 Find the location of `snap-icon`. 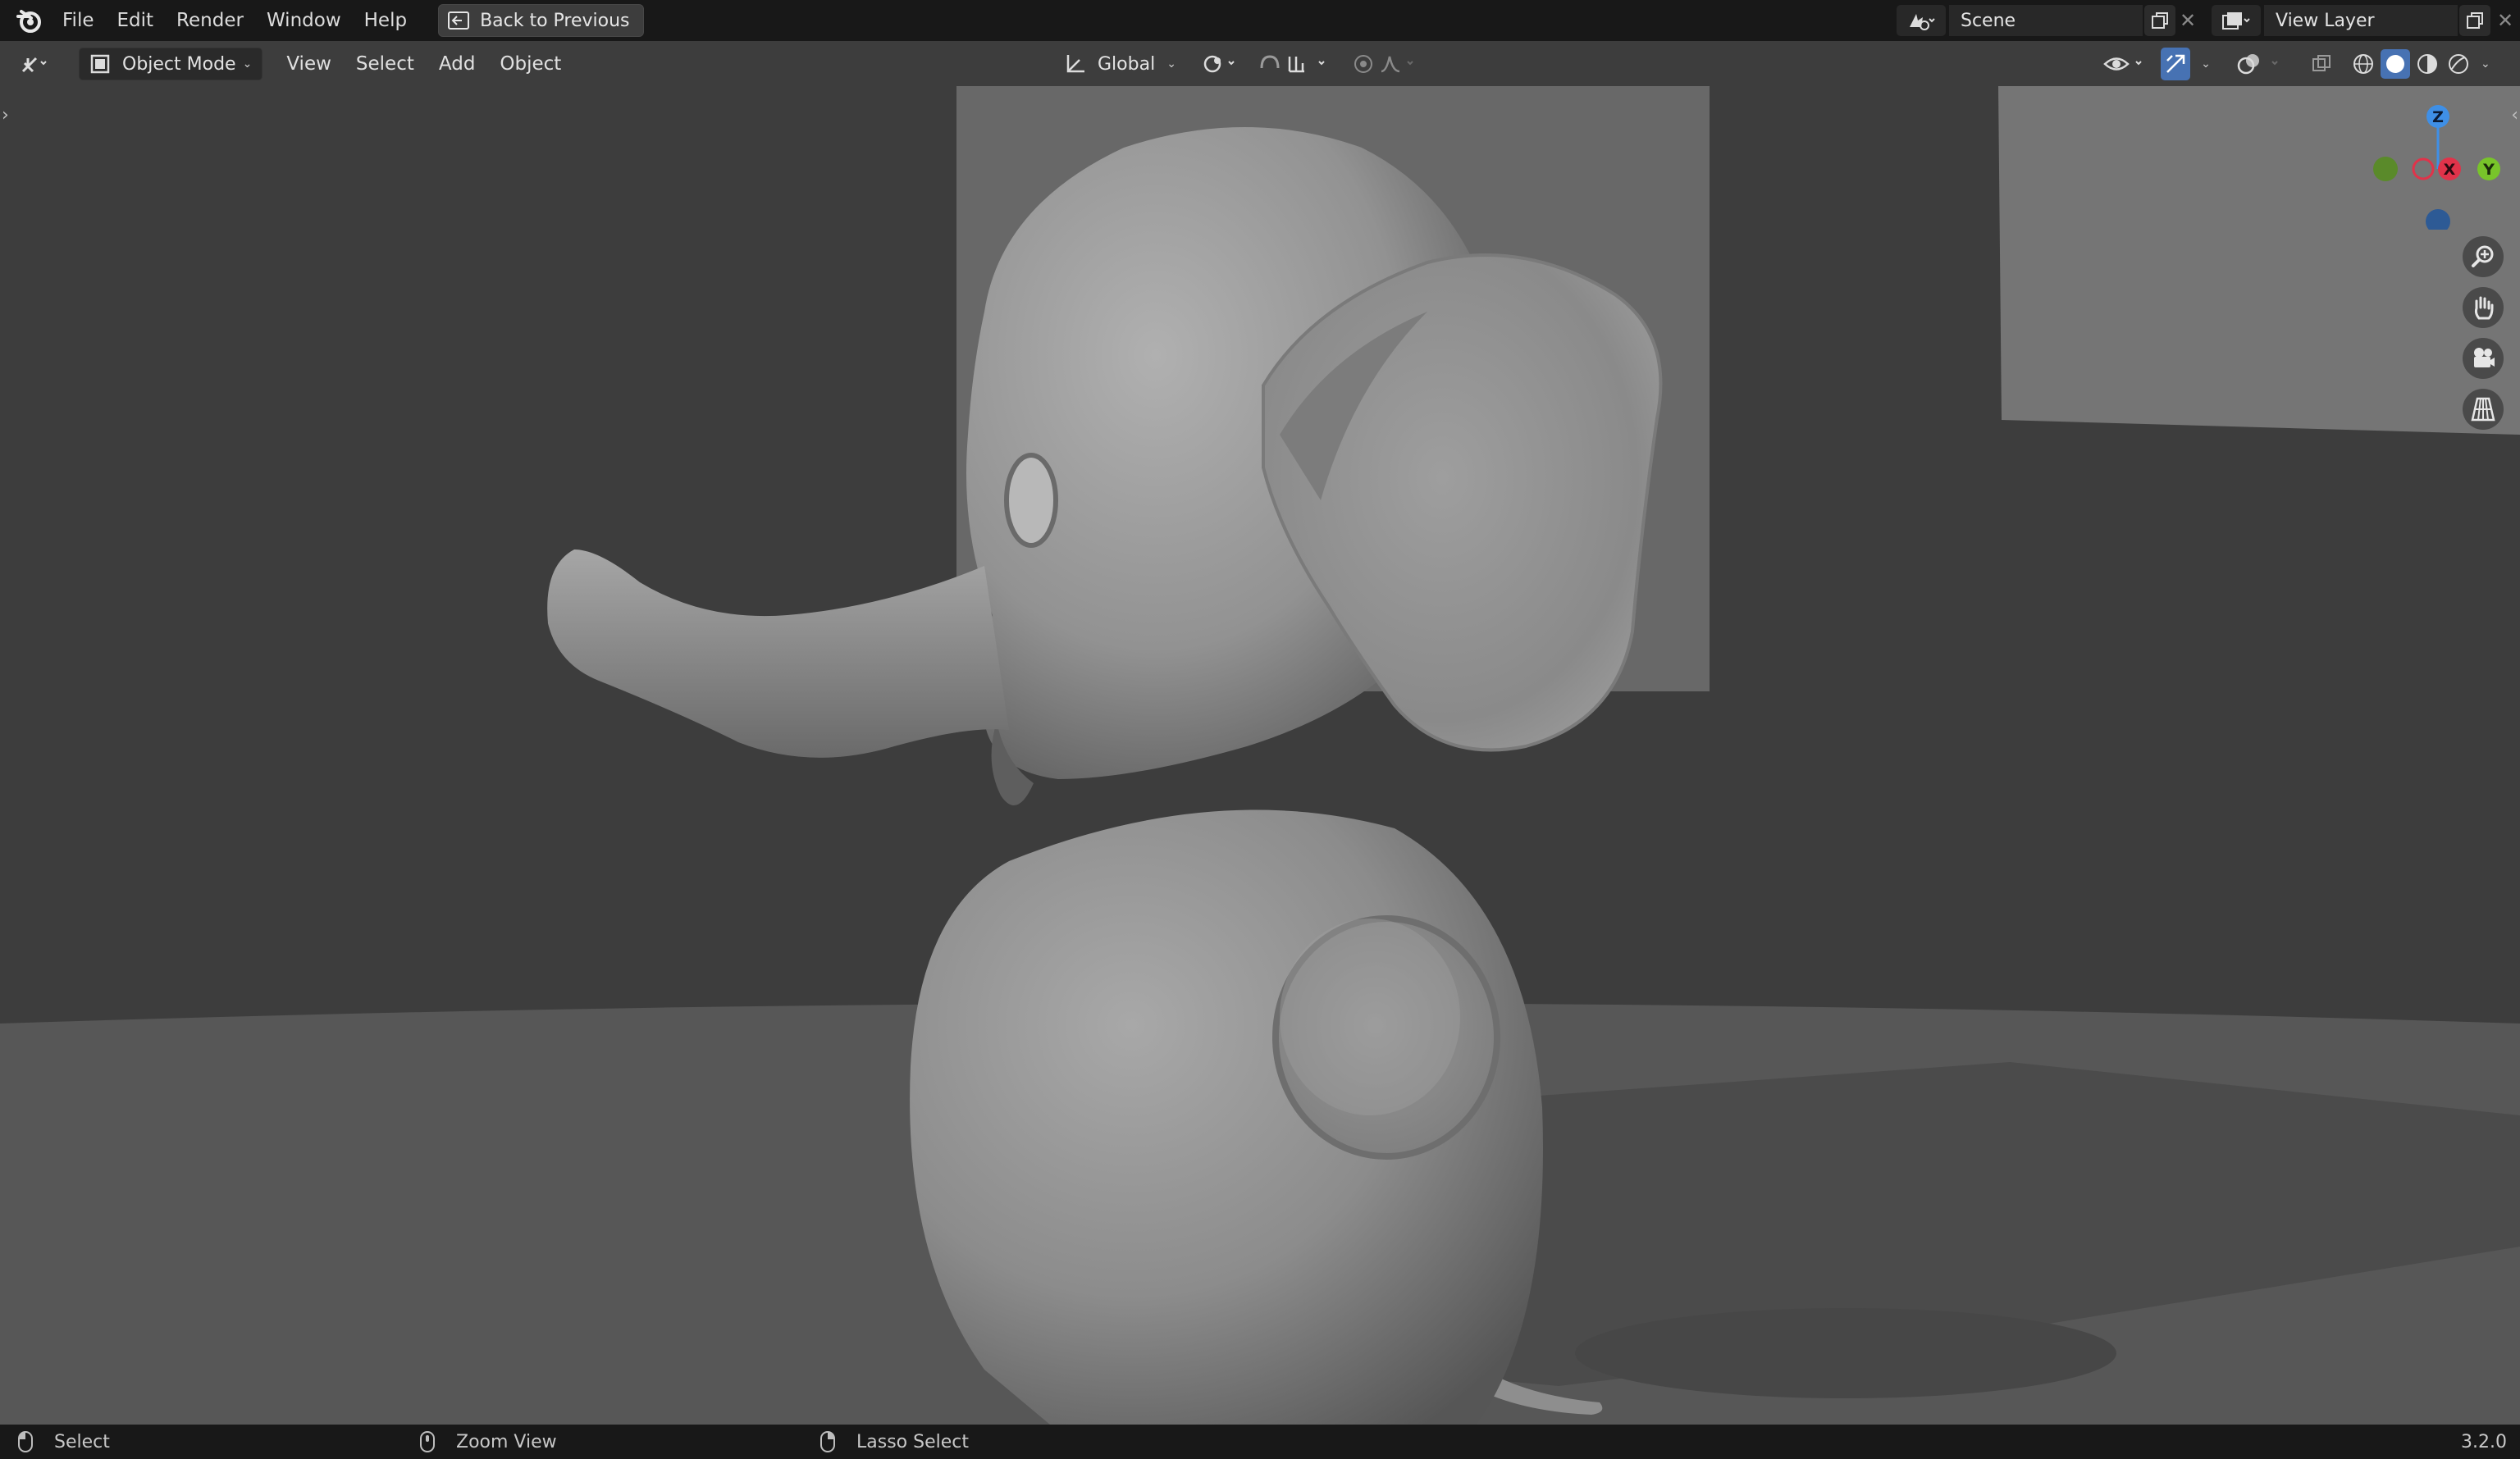

snap-icon is located at coordinates (1292, 64).